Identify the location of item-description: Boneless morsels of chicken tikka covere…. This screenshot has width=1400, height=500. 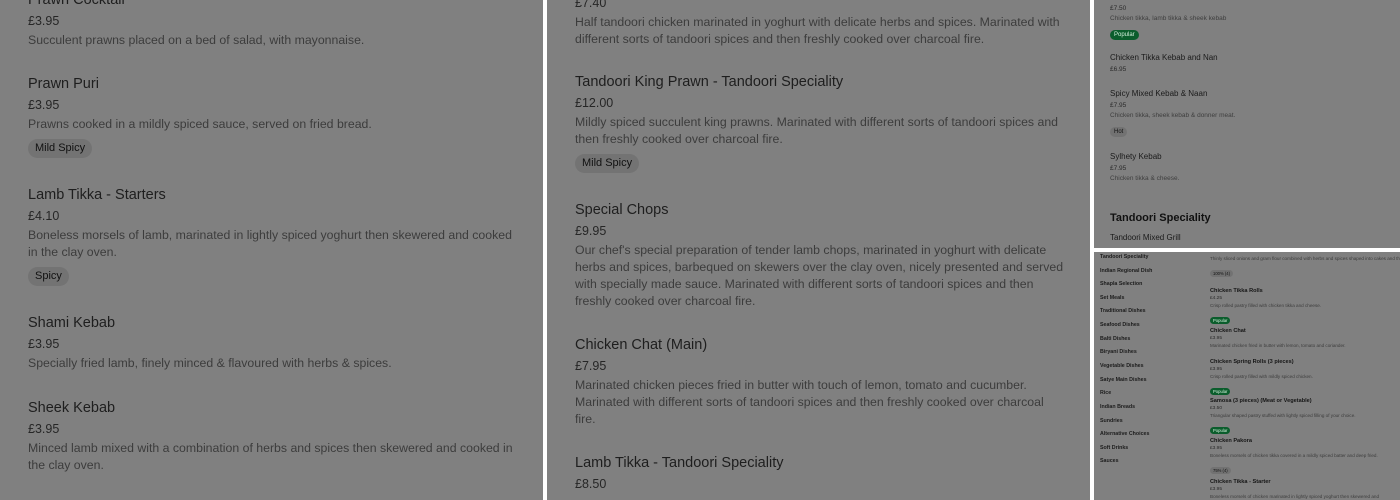
(1294, 455).